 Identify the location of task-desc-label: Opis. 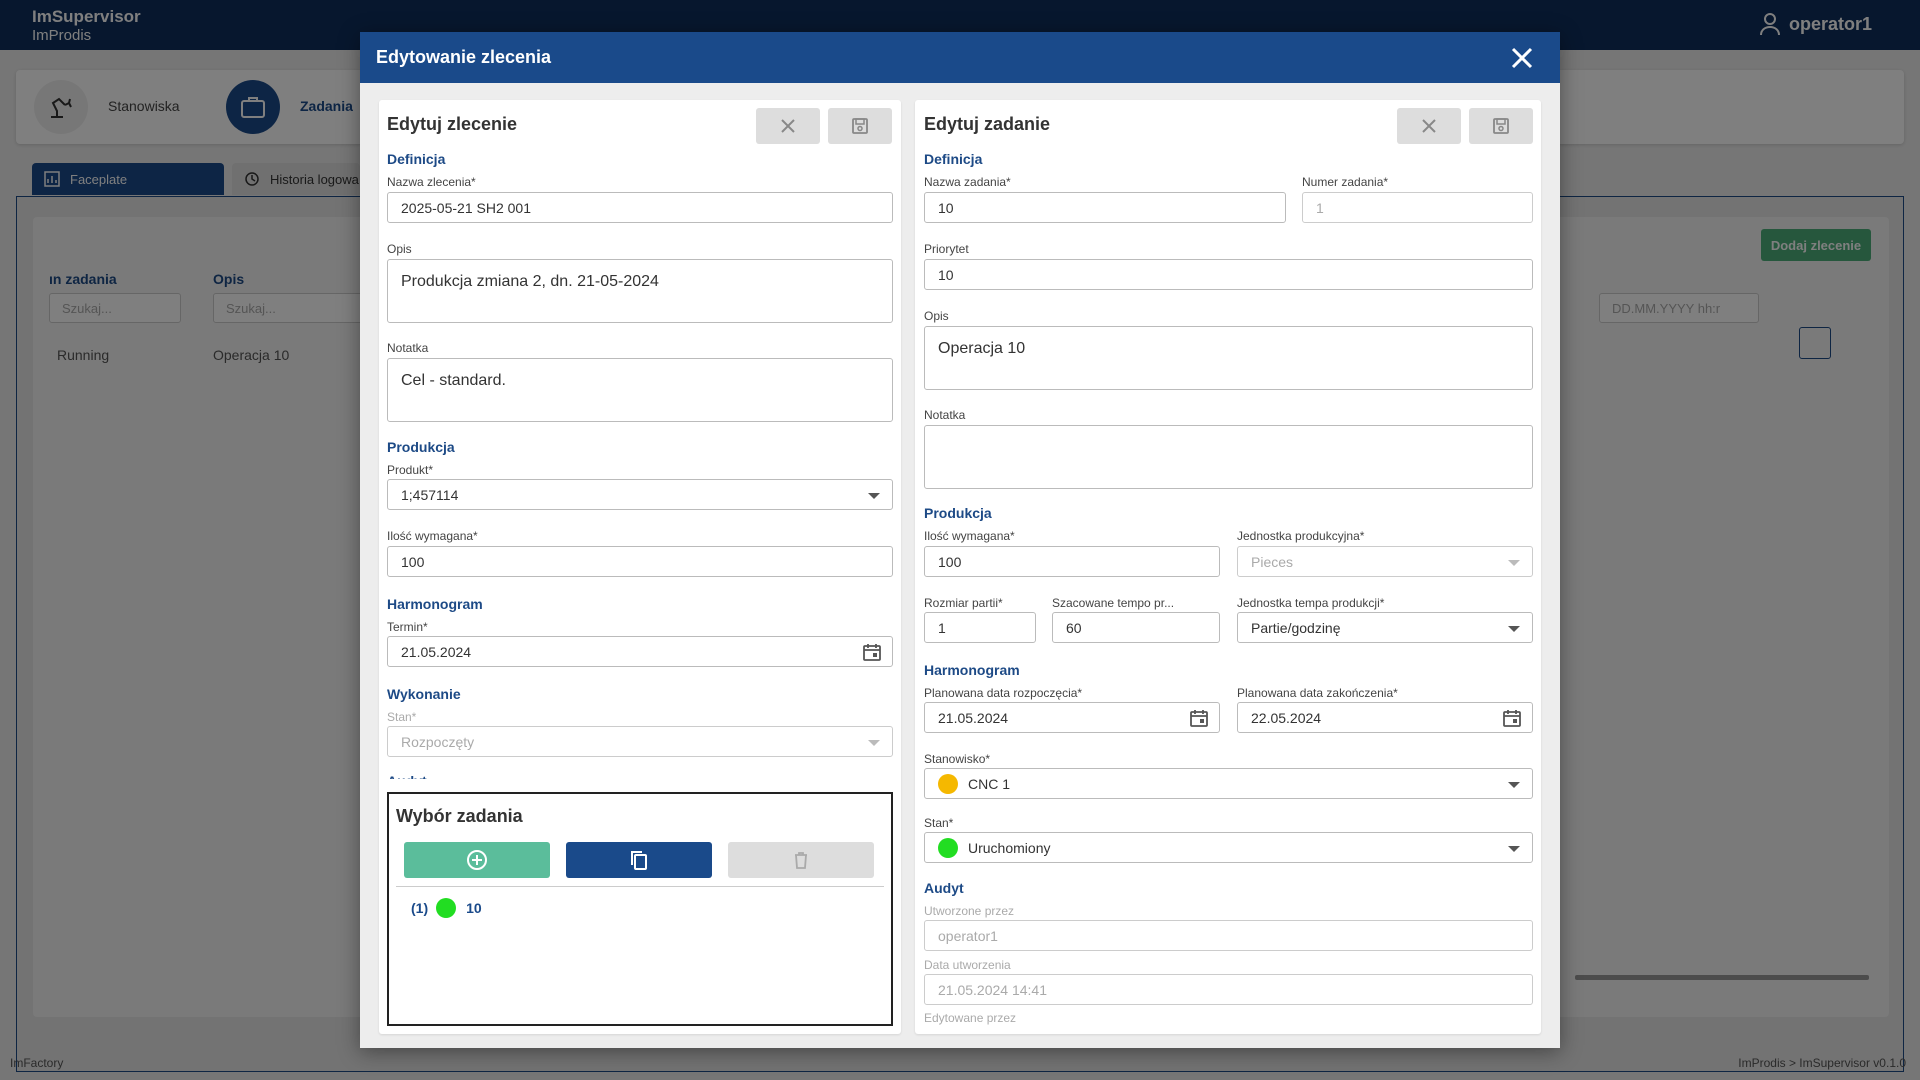
(936, 316).